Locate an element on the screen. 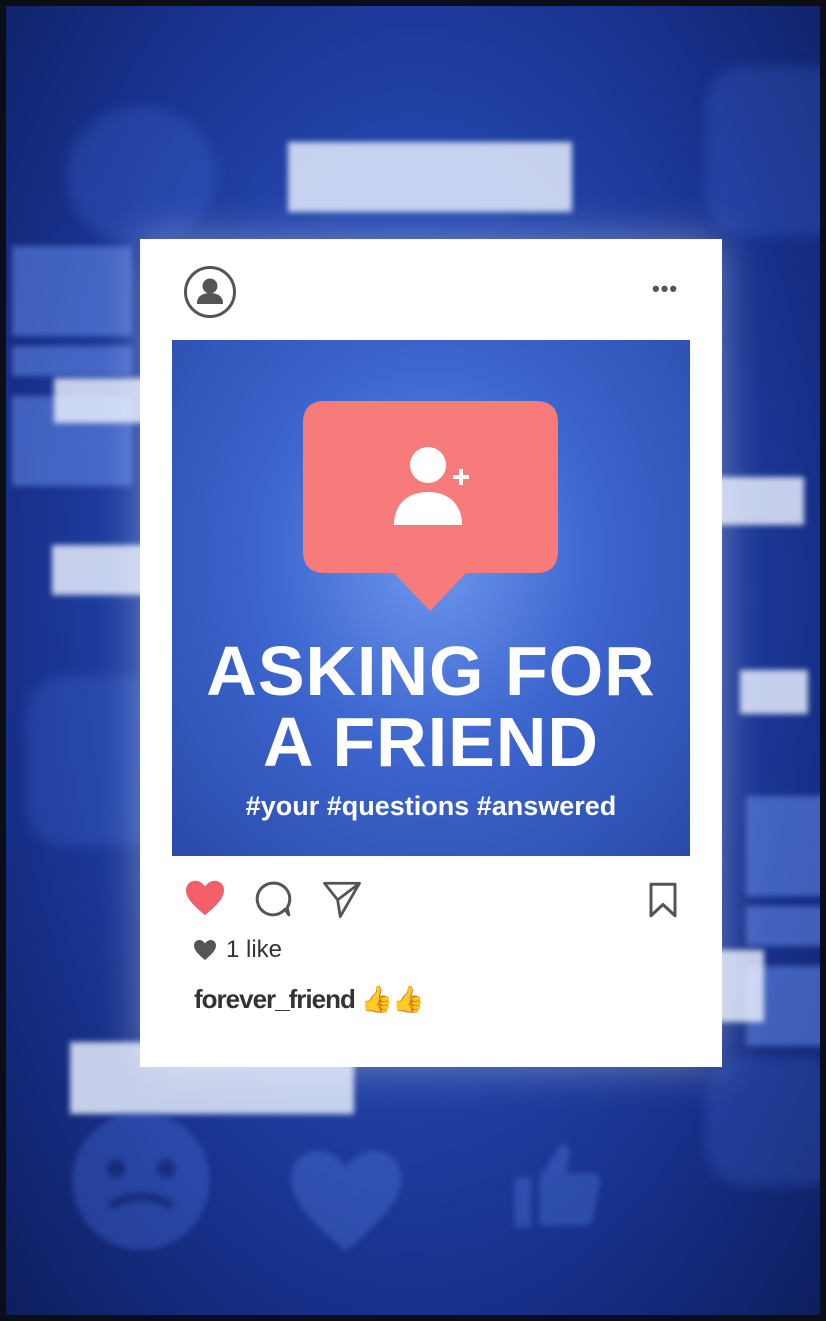 The height and width of the screenshot is (1321, 826). caption: forever_friend 👍👍 is located at coordinates (309, 999).